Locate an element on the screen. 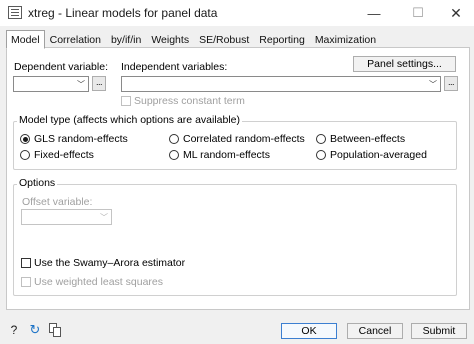  radio-ml-random-effects is located at coordinates (174, 155).